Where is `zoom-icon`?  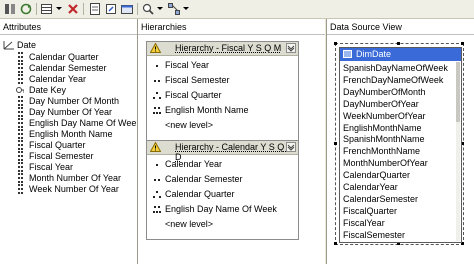 zoom-icon is located at coordinates (148, 9).